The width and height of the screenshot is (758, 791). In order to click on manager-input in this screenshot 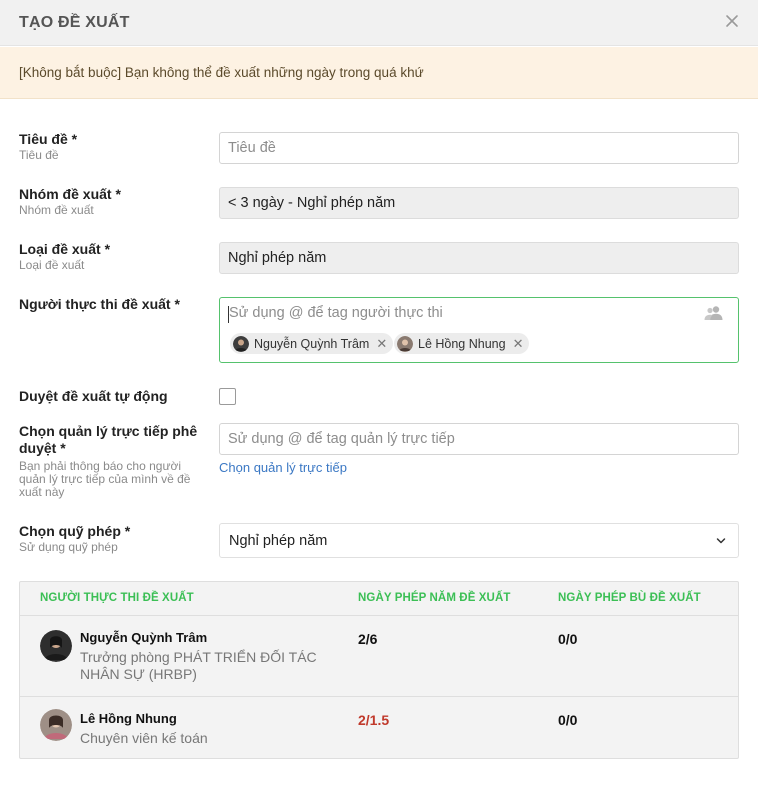, I will do `click(479, 439)`.